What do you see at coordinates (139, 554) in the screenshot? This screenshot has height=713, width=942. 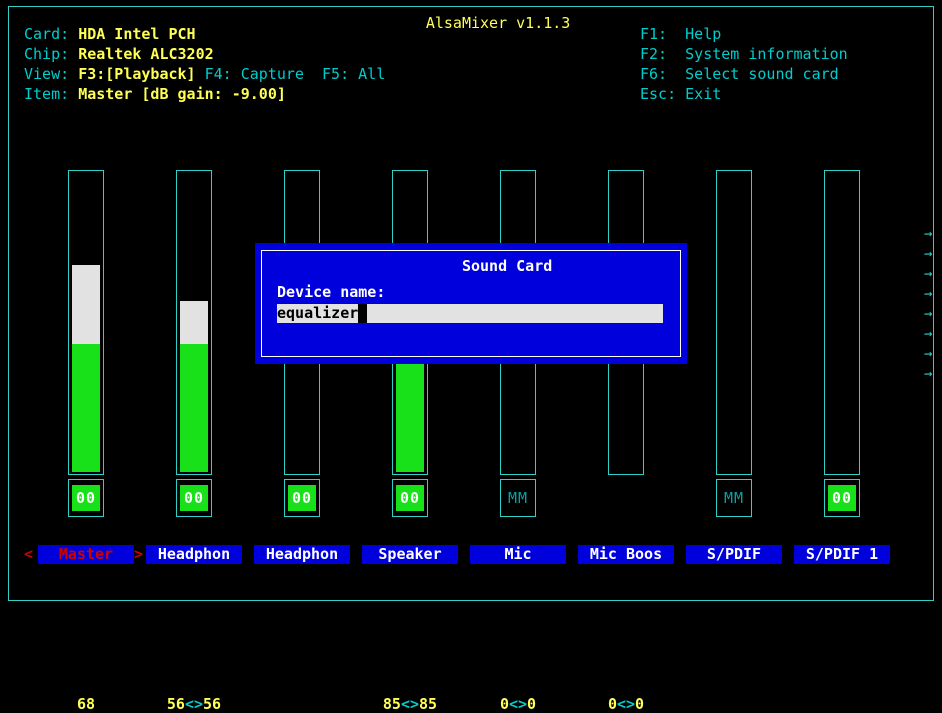 I see `next-channel-arrow: >` at bounding box center [139, 554].